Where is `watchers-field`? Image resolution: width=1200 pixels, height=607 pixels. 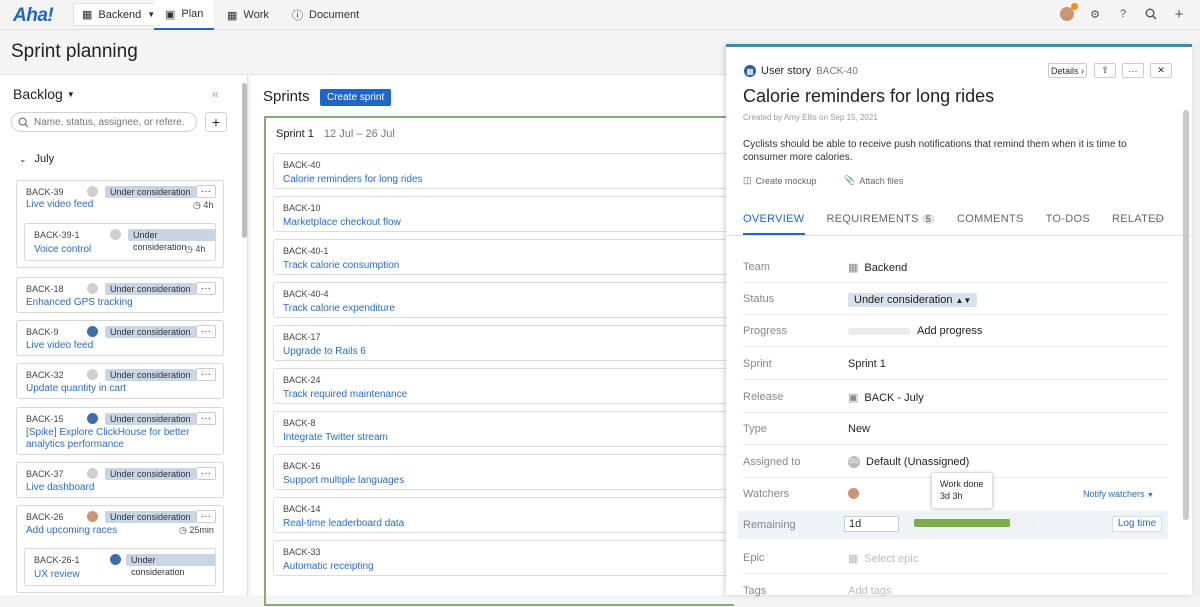
watchers-field is located at coordinates (853, 493).